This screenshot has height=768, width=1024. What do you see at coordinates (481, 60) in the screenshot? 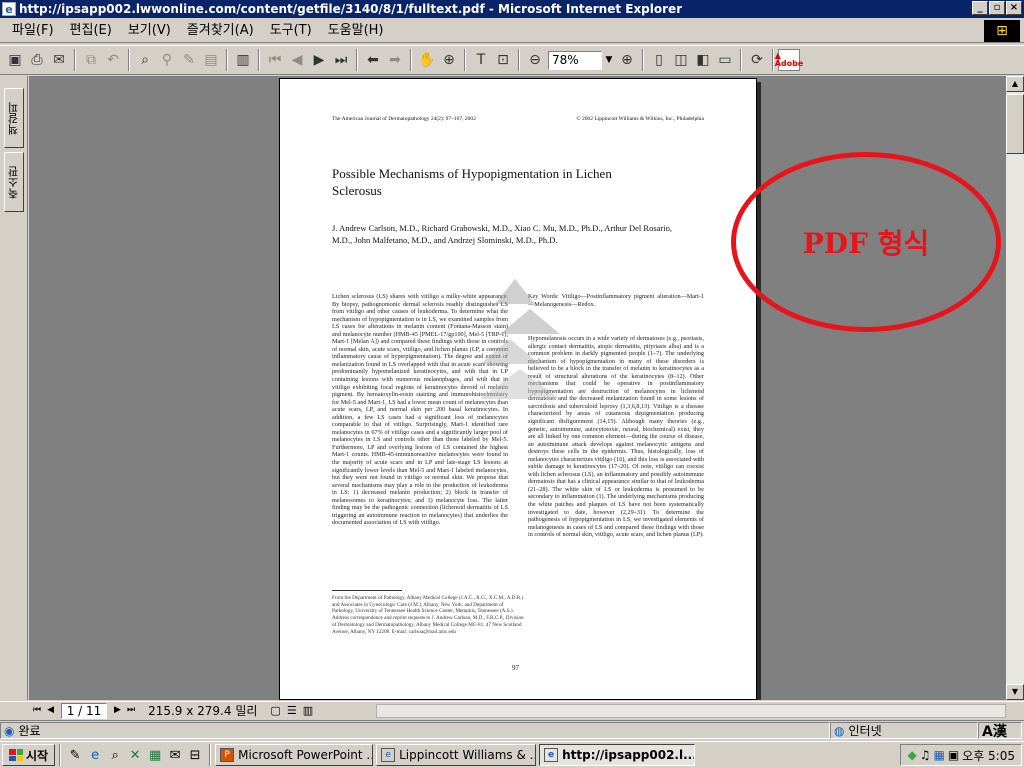
I see `text-select-icon: T` at bounding box center [481, 60].